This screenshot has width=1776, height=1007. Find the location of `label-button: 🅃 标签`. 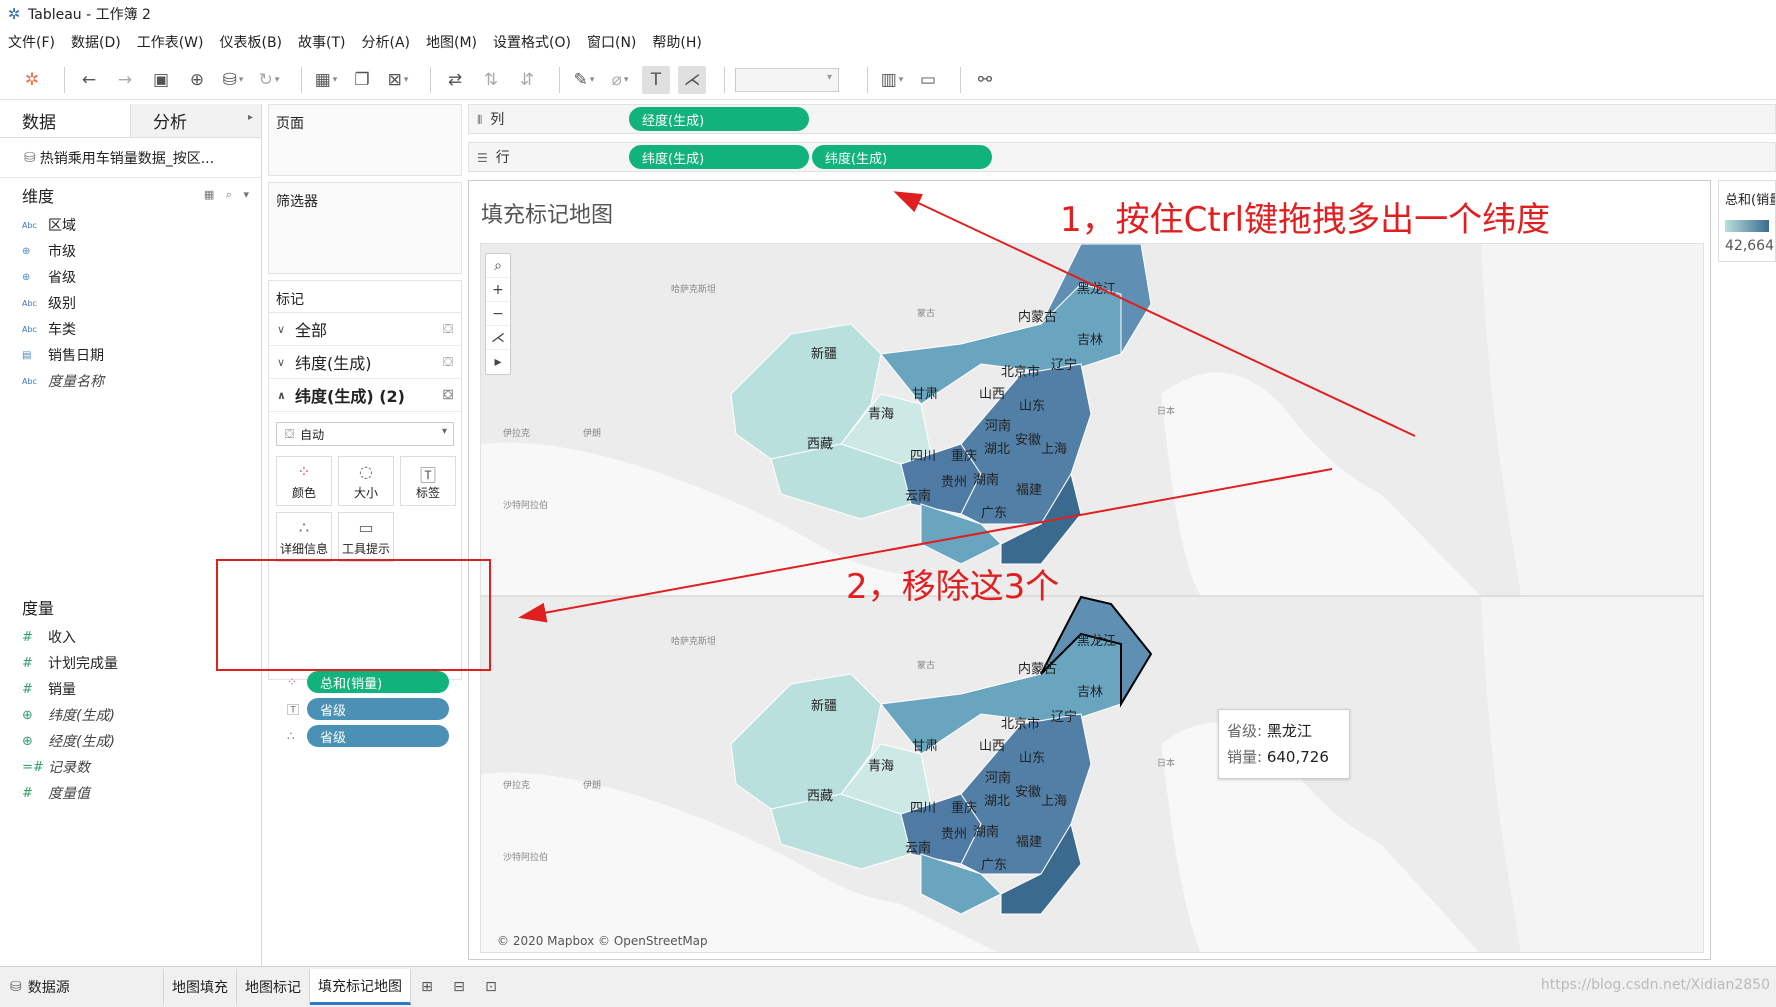

label-button: 🅃 标签 is located at coordinates (428, 481).